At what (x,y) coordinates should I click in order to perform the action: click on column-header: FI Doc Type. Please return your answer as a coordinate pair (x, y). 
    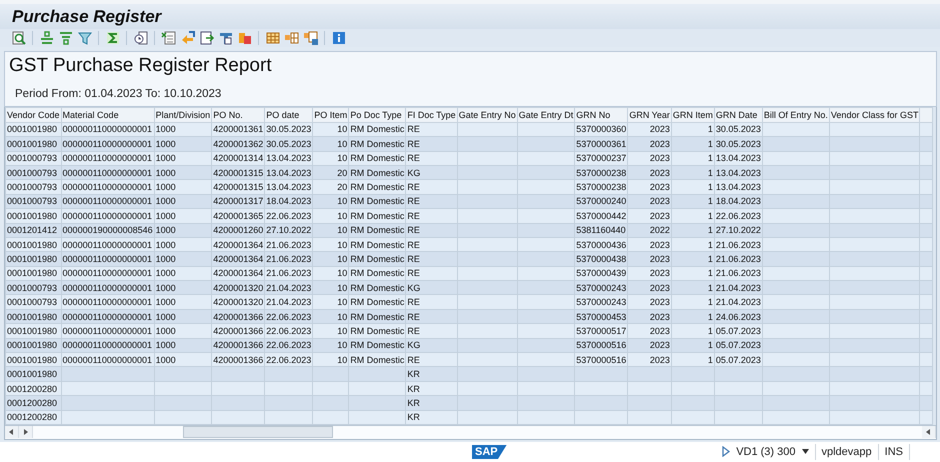
    Looking at the image, I should click on (432, 115).